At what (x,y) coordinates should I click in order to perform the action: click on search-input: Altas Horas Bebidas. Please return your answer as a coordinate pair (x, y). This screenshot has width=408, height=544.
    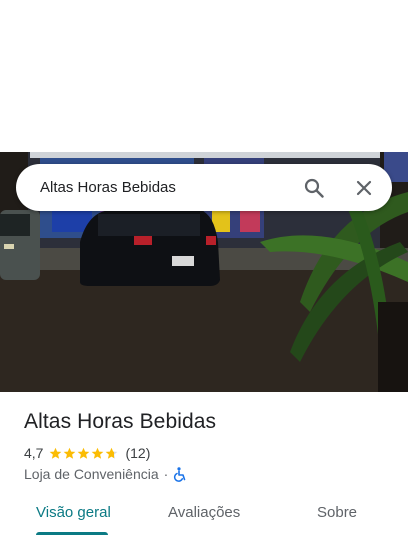
    Looking at the image, I should click on (170, 187).